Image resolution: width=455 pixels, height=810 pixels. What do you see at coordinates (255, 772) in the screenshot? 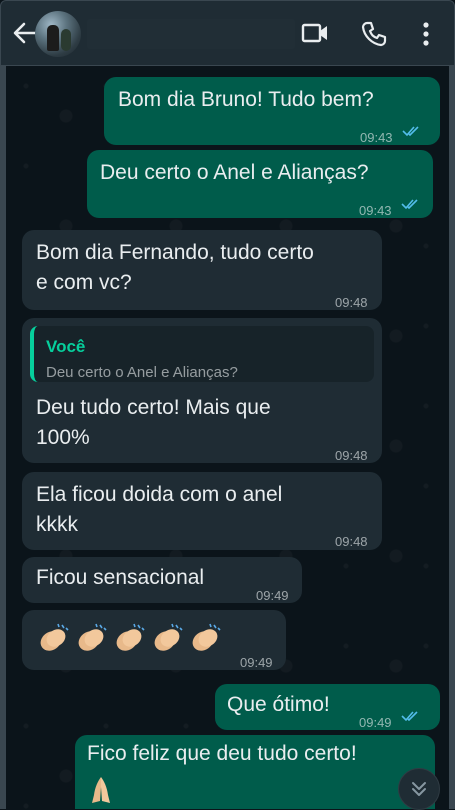
I see `message-outgoing: Fico feliz que deu tudo certo!` at bounding box center [255, 772].